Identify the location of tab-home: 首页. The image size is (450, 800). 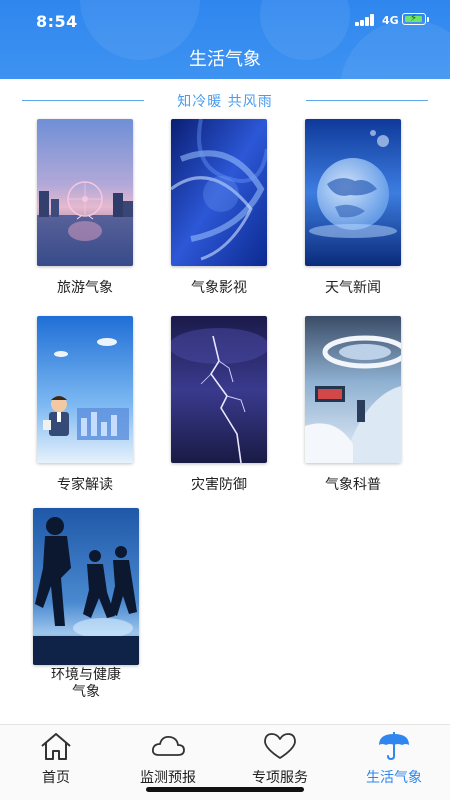
(56, 760).